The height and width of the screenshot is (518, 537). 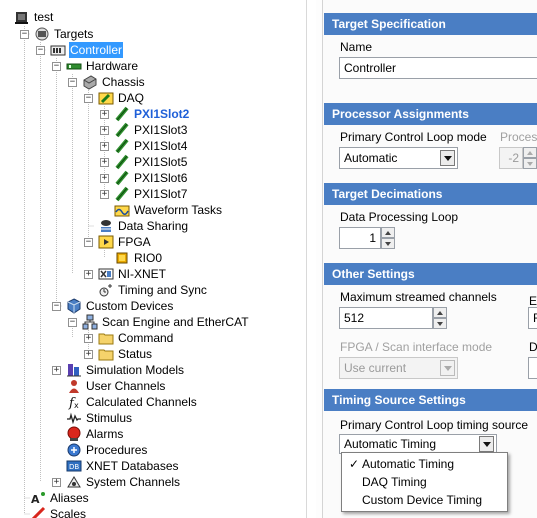 I want to click on e-field: F, so click(x=532, y=318).